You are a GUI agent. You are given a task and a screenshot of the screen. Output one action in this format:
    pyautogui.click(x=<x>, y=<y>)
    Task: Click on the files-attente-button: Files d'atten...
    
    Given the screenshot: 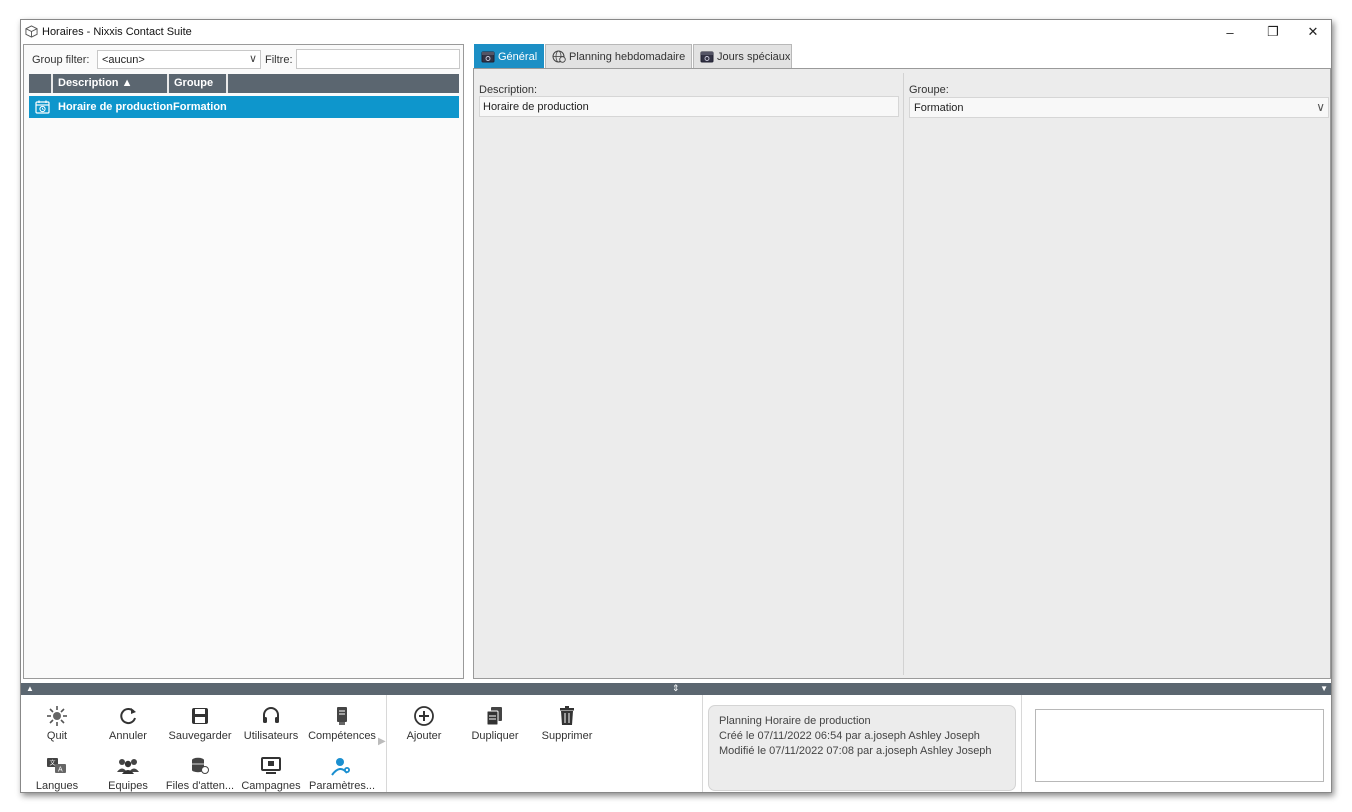 What is the action you would take?
    pyautogui.click(x=200, y=773)
    